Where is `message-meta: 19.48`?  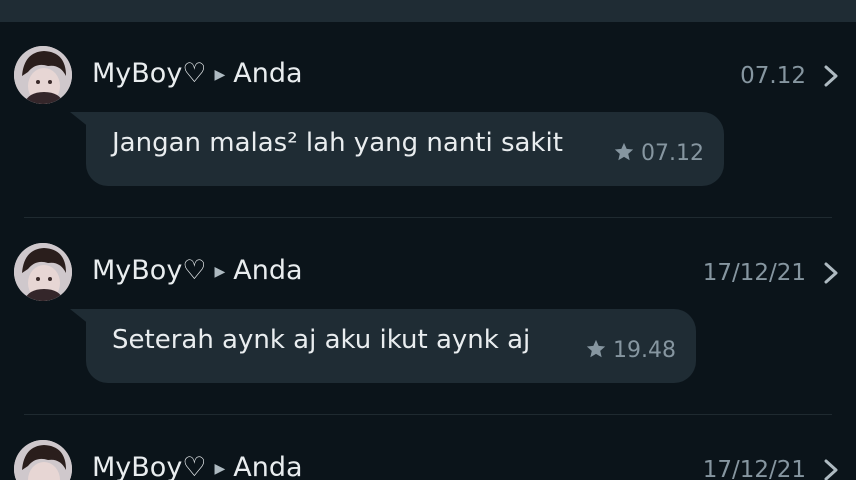
message-meta: 19.48 is located at coordinates (630, 351).